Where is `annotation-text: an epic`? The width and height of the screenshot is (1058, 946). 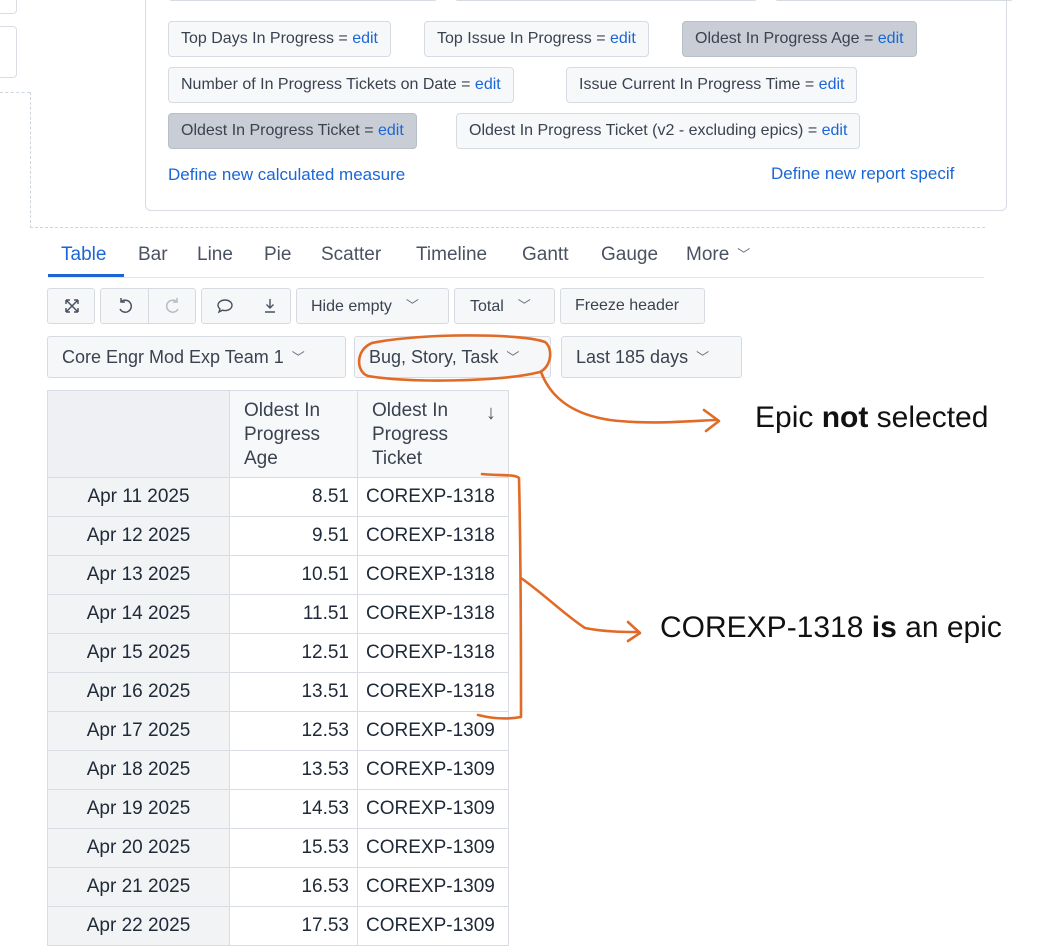
annotation-text: an epic is located at coordinates (949, 627).